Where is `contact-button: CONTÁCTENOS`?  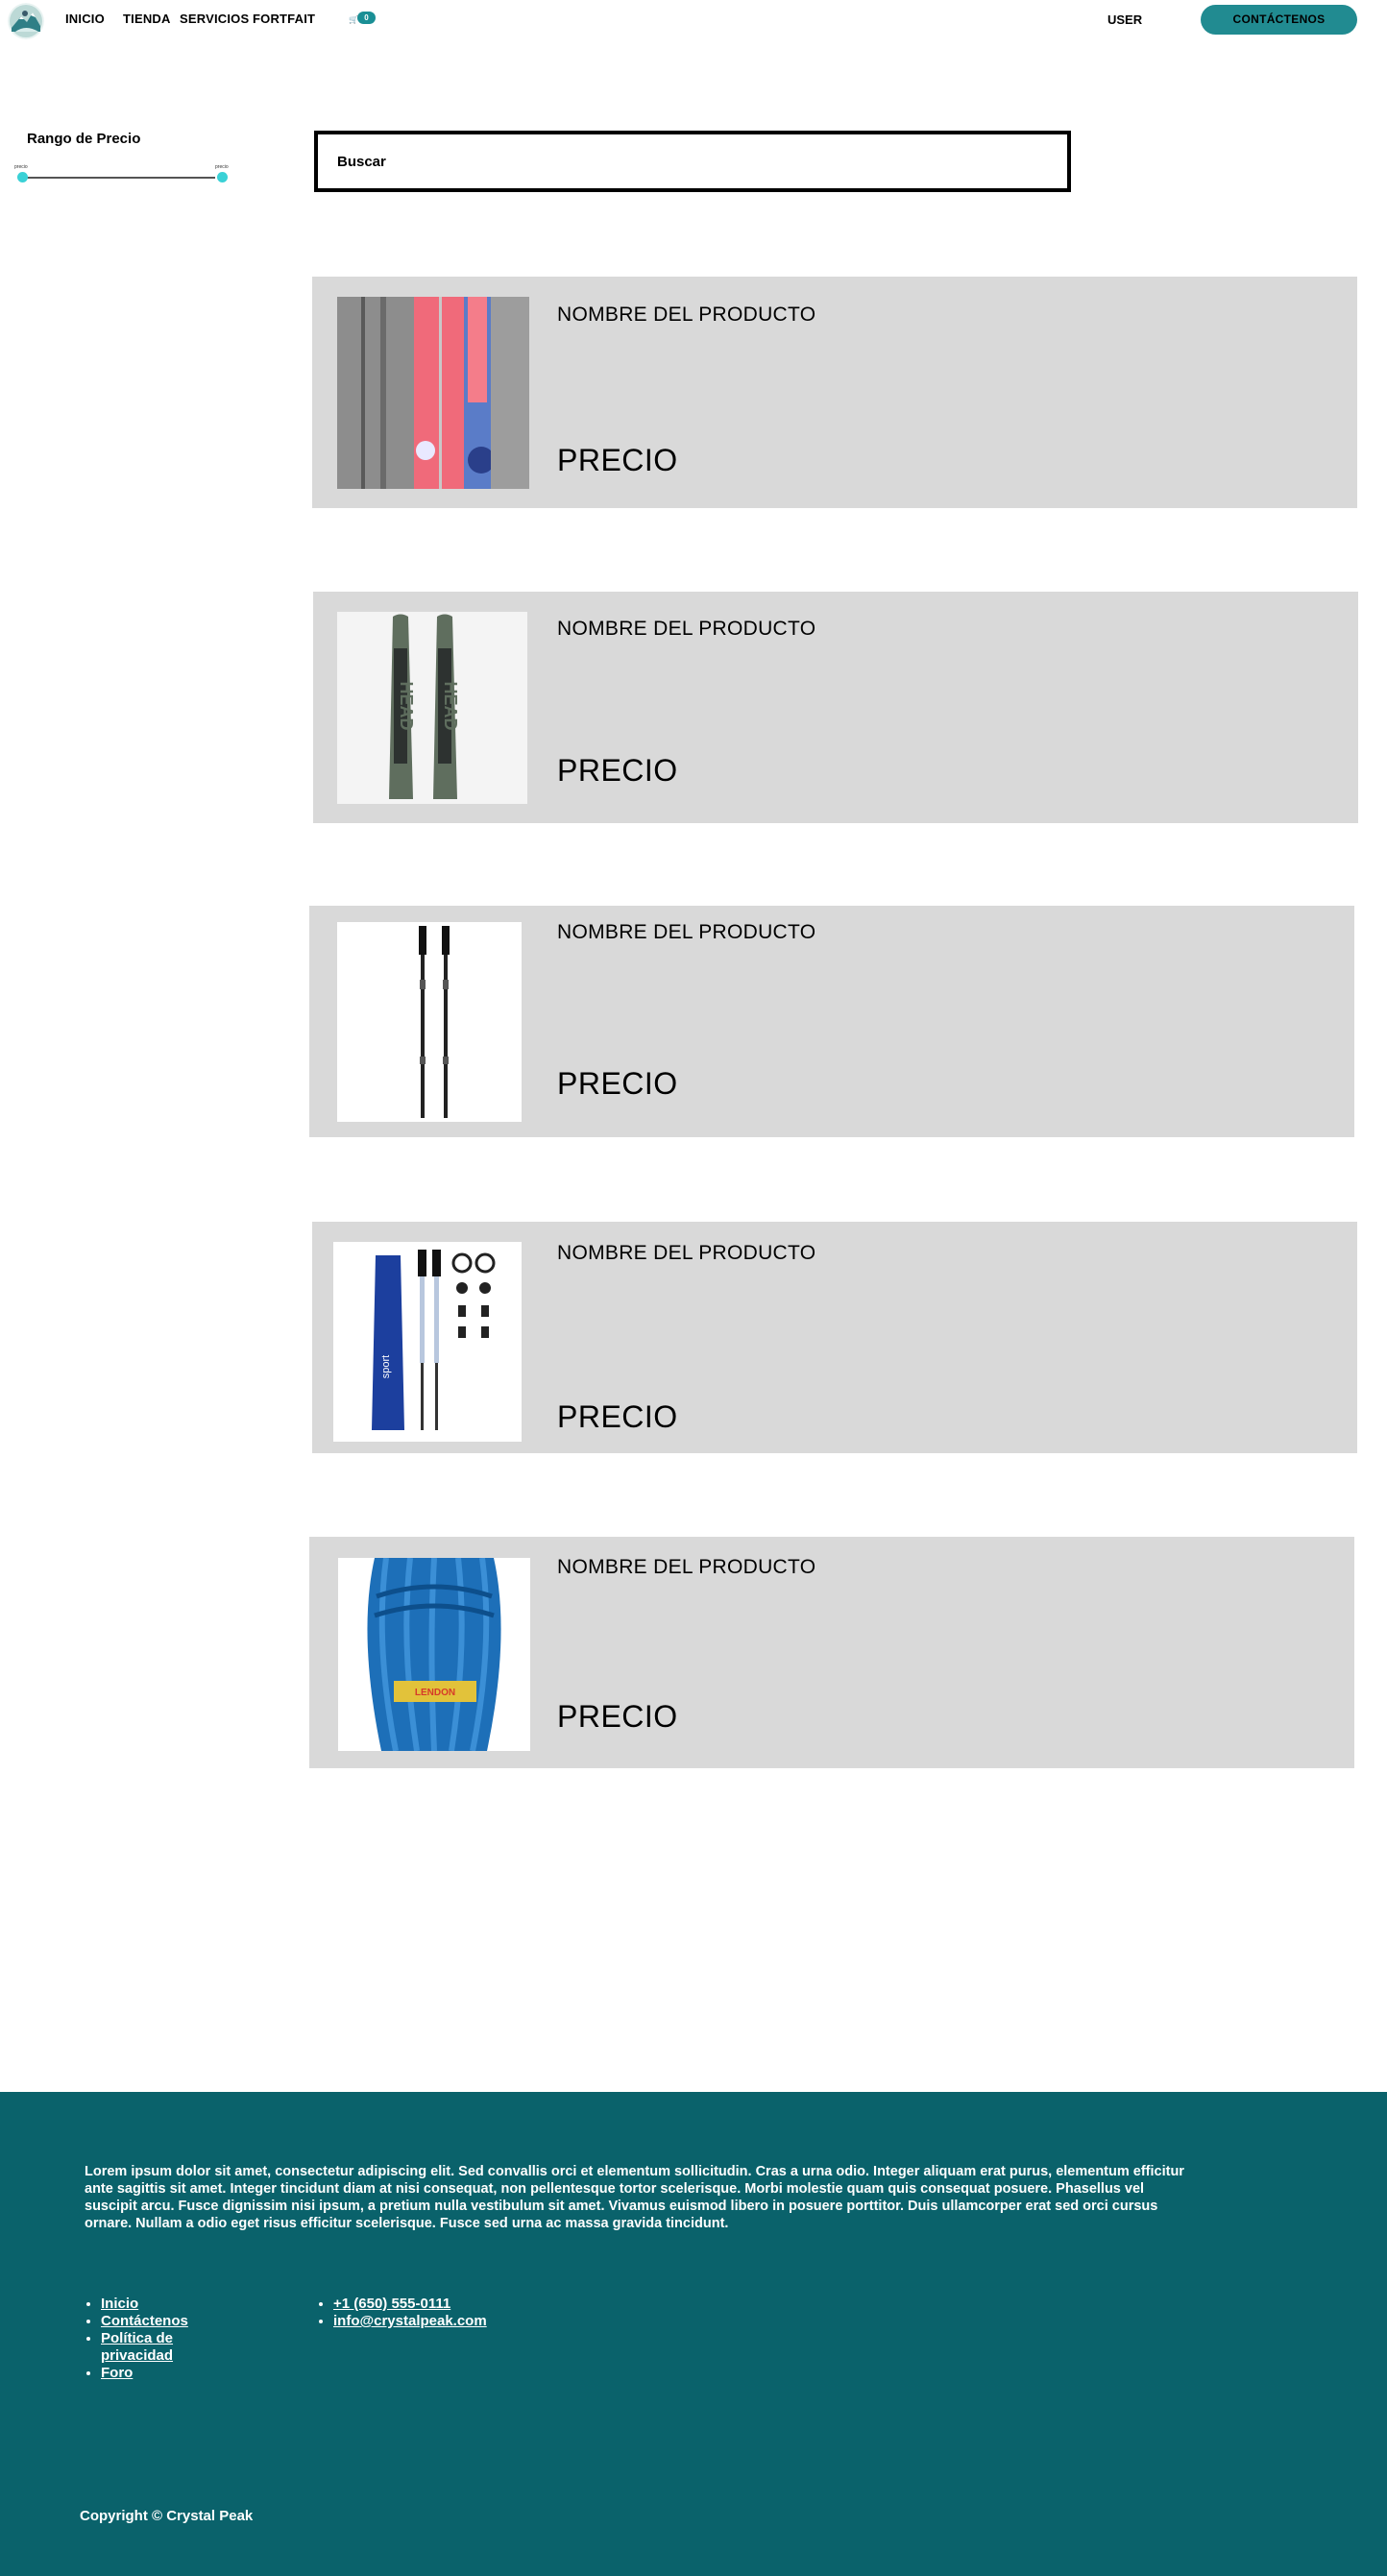
contact-button: CONTÁCTENOS is located at coordinates (1279, 20).